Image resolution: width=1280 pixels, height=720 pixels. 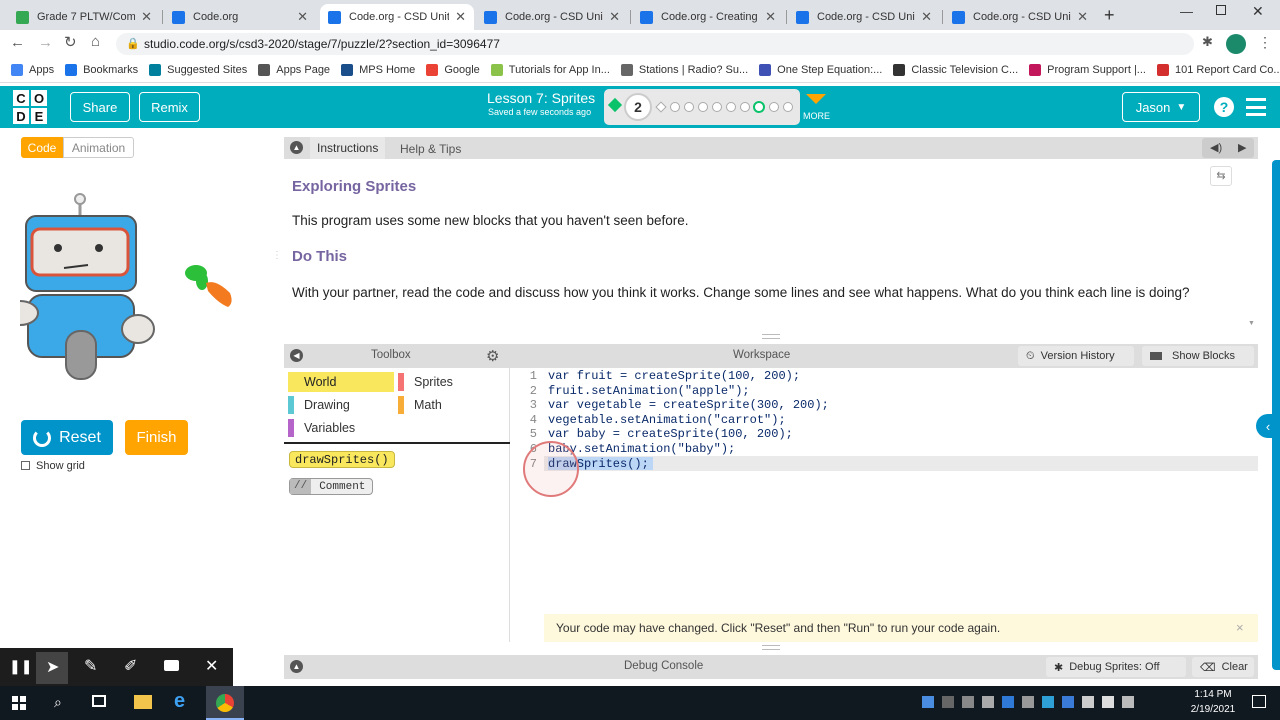 What do you see at coordinates (240, 17) in the screenshot?
I see `browser-tab: Code.org ✕` at bounding box center [240, 17].